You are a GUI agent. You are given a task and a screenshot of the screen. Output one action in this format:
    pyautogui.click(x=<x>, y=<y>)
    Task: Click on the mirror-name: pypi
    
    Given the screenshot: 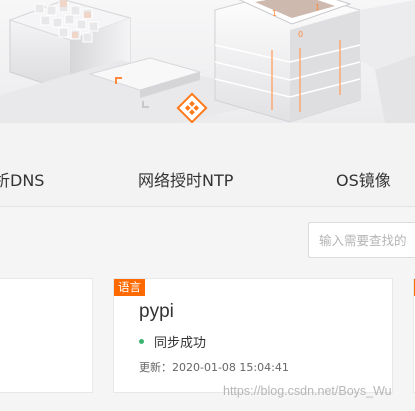 What is the action you would take?
    pyautogui.click(x=156, y=312)
    